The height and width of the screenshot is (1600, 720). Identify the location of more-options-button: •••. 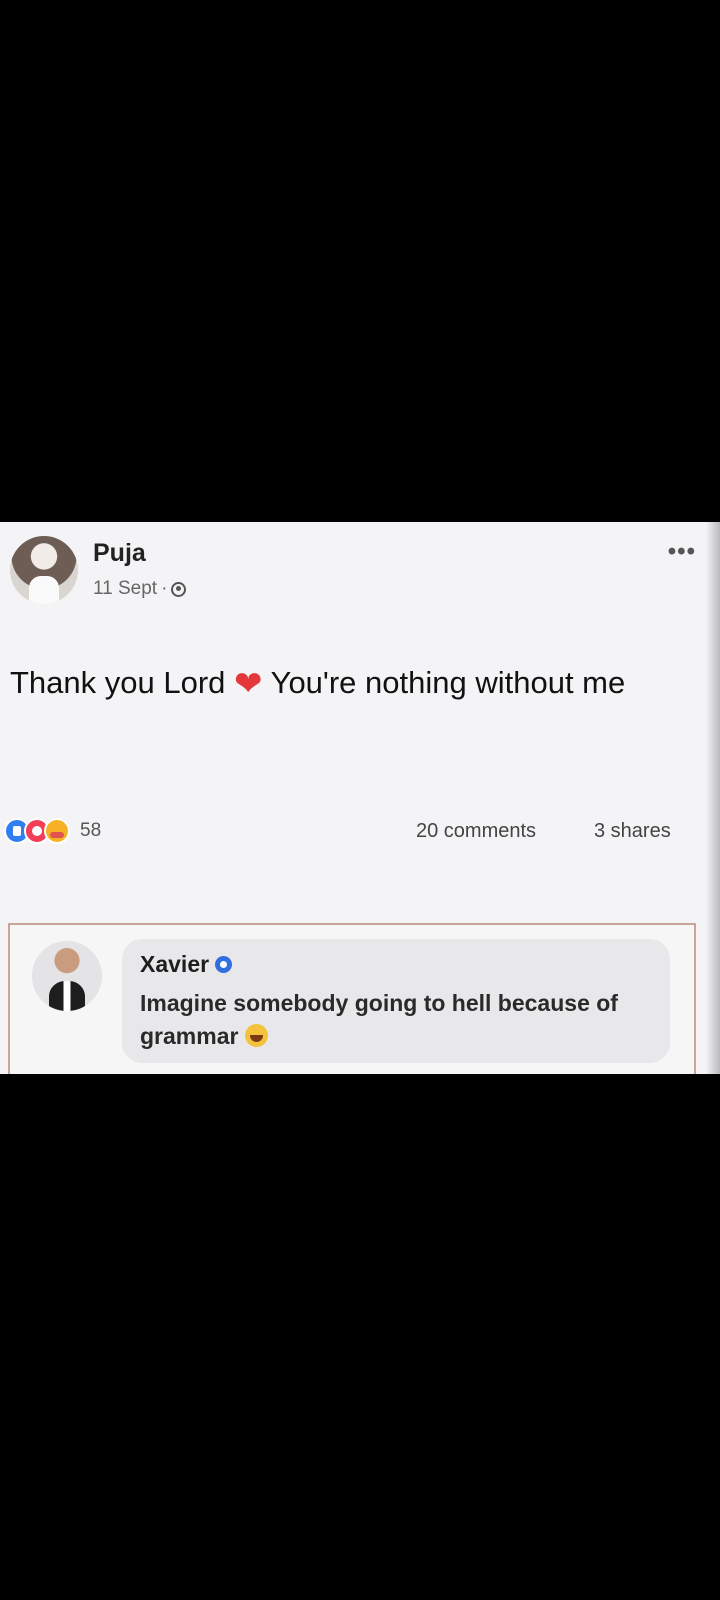
(682, 552).